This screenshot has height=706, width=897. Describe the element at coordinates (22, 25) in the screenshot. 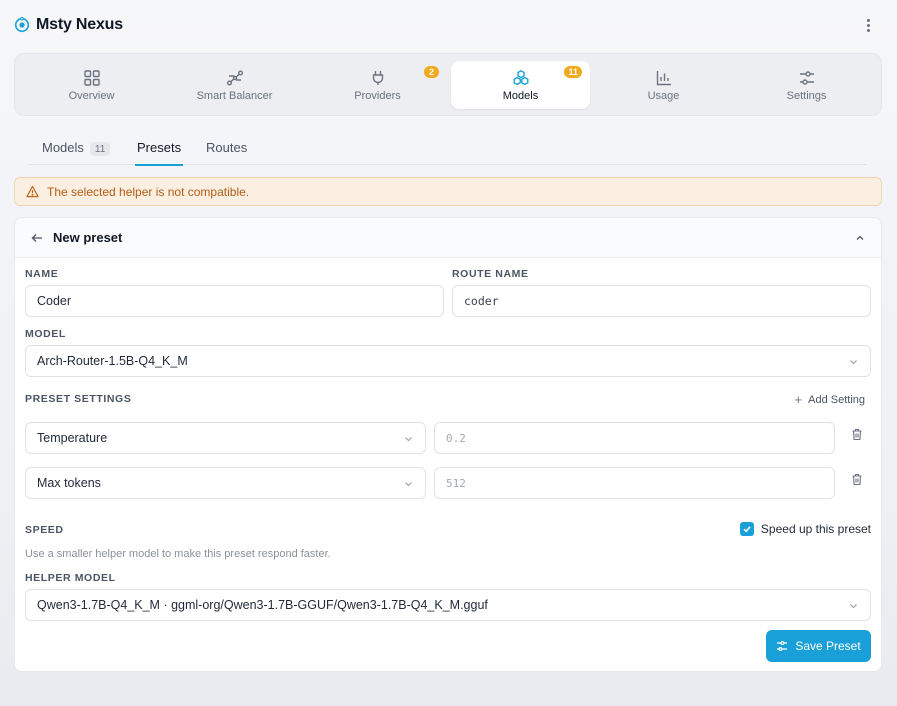

I see `logo-icon` at that location.